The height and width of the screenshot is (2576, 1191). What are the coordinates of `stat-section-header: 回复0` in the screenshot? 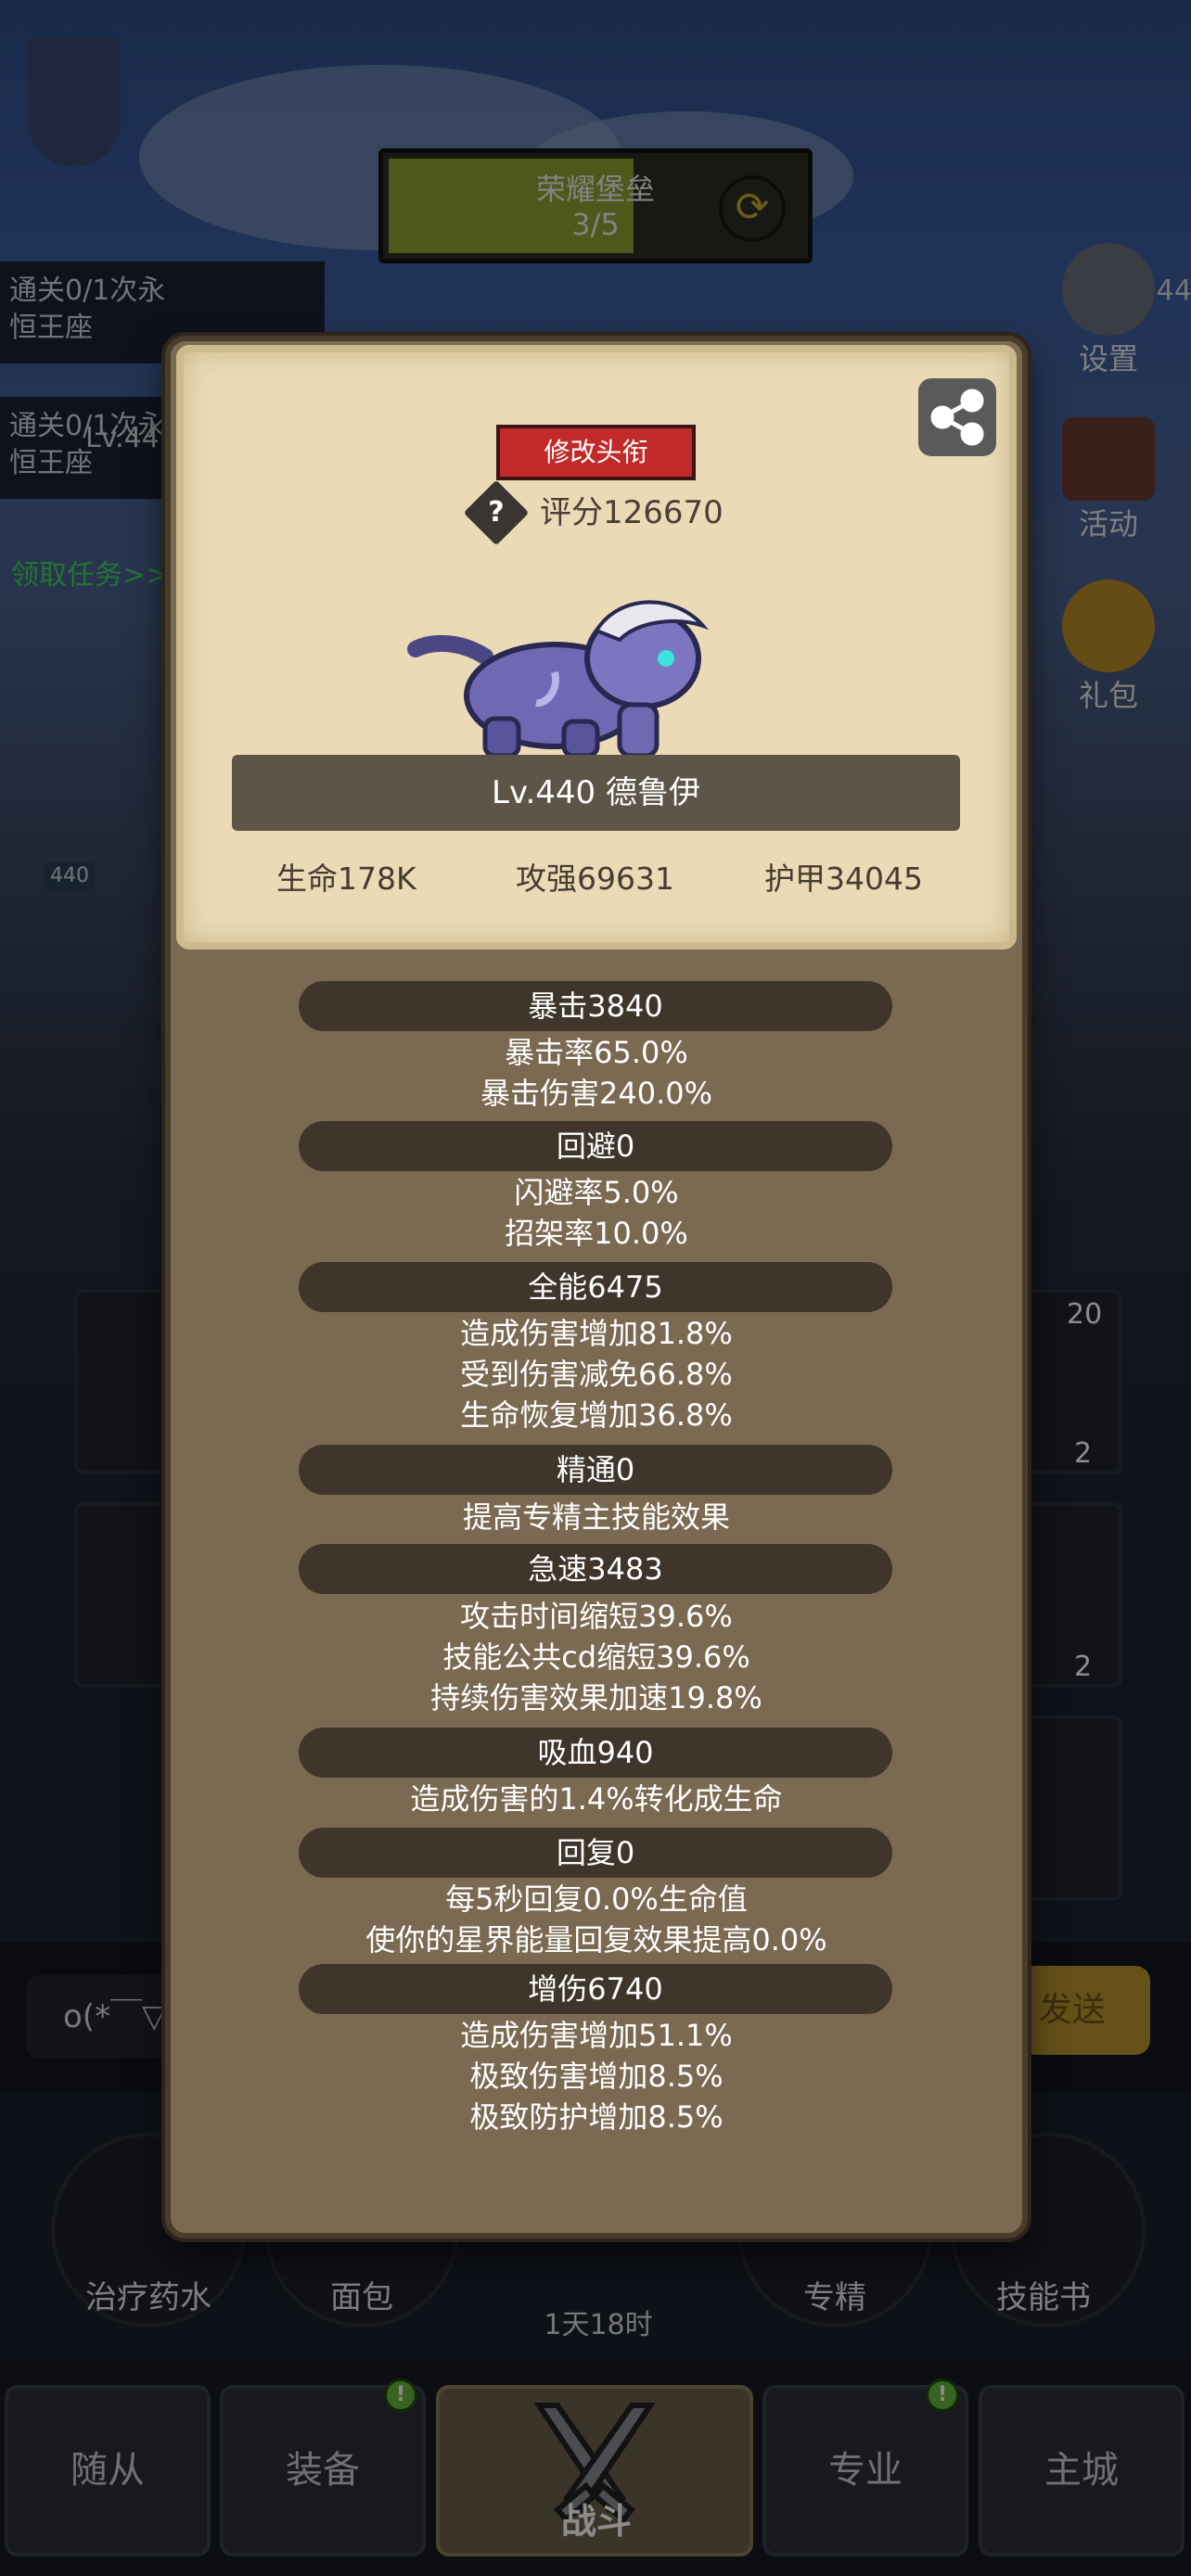 It's located at (595, 1853).